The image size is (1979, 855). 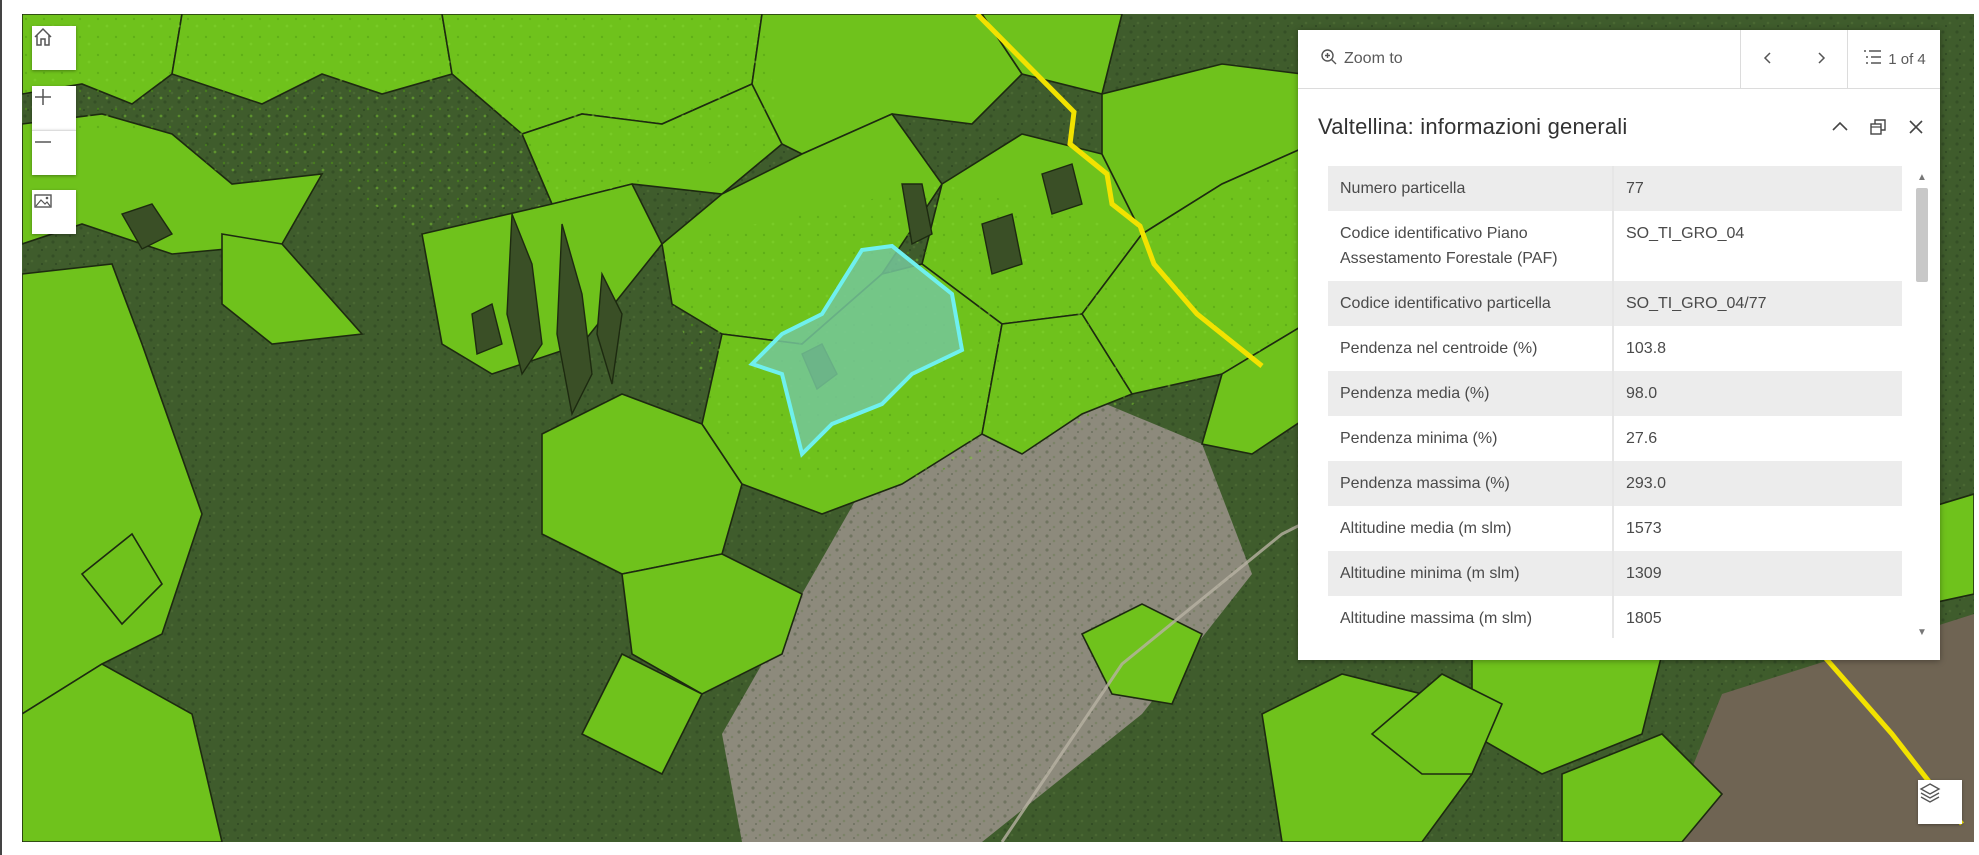 I want to click on attribute-label: Pendenza media (%), so click(x=1470, y=393).